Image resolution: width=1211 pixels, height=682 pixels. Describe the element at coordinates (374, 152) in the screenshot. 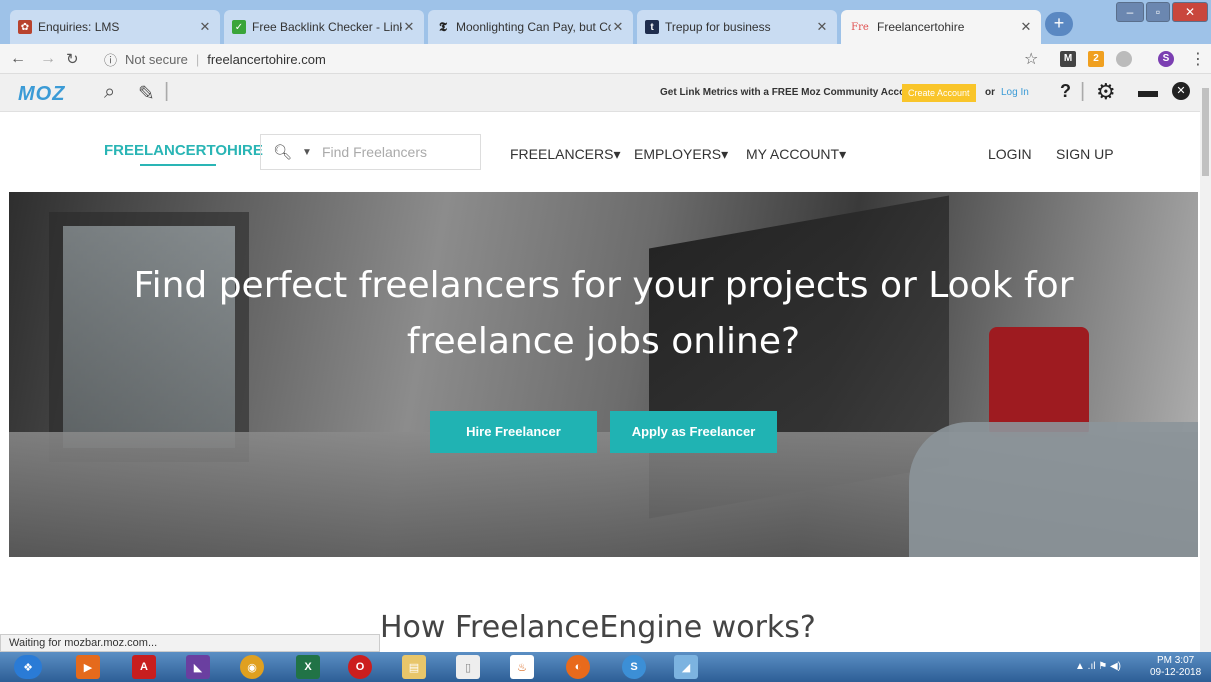

I see `search-placeholder: Find Freelancers` at that location.